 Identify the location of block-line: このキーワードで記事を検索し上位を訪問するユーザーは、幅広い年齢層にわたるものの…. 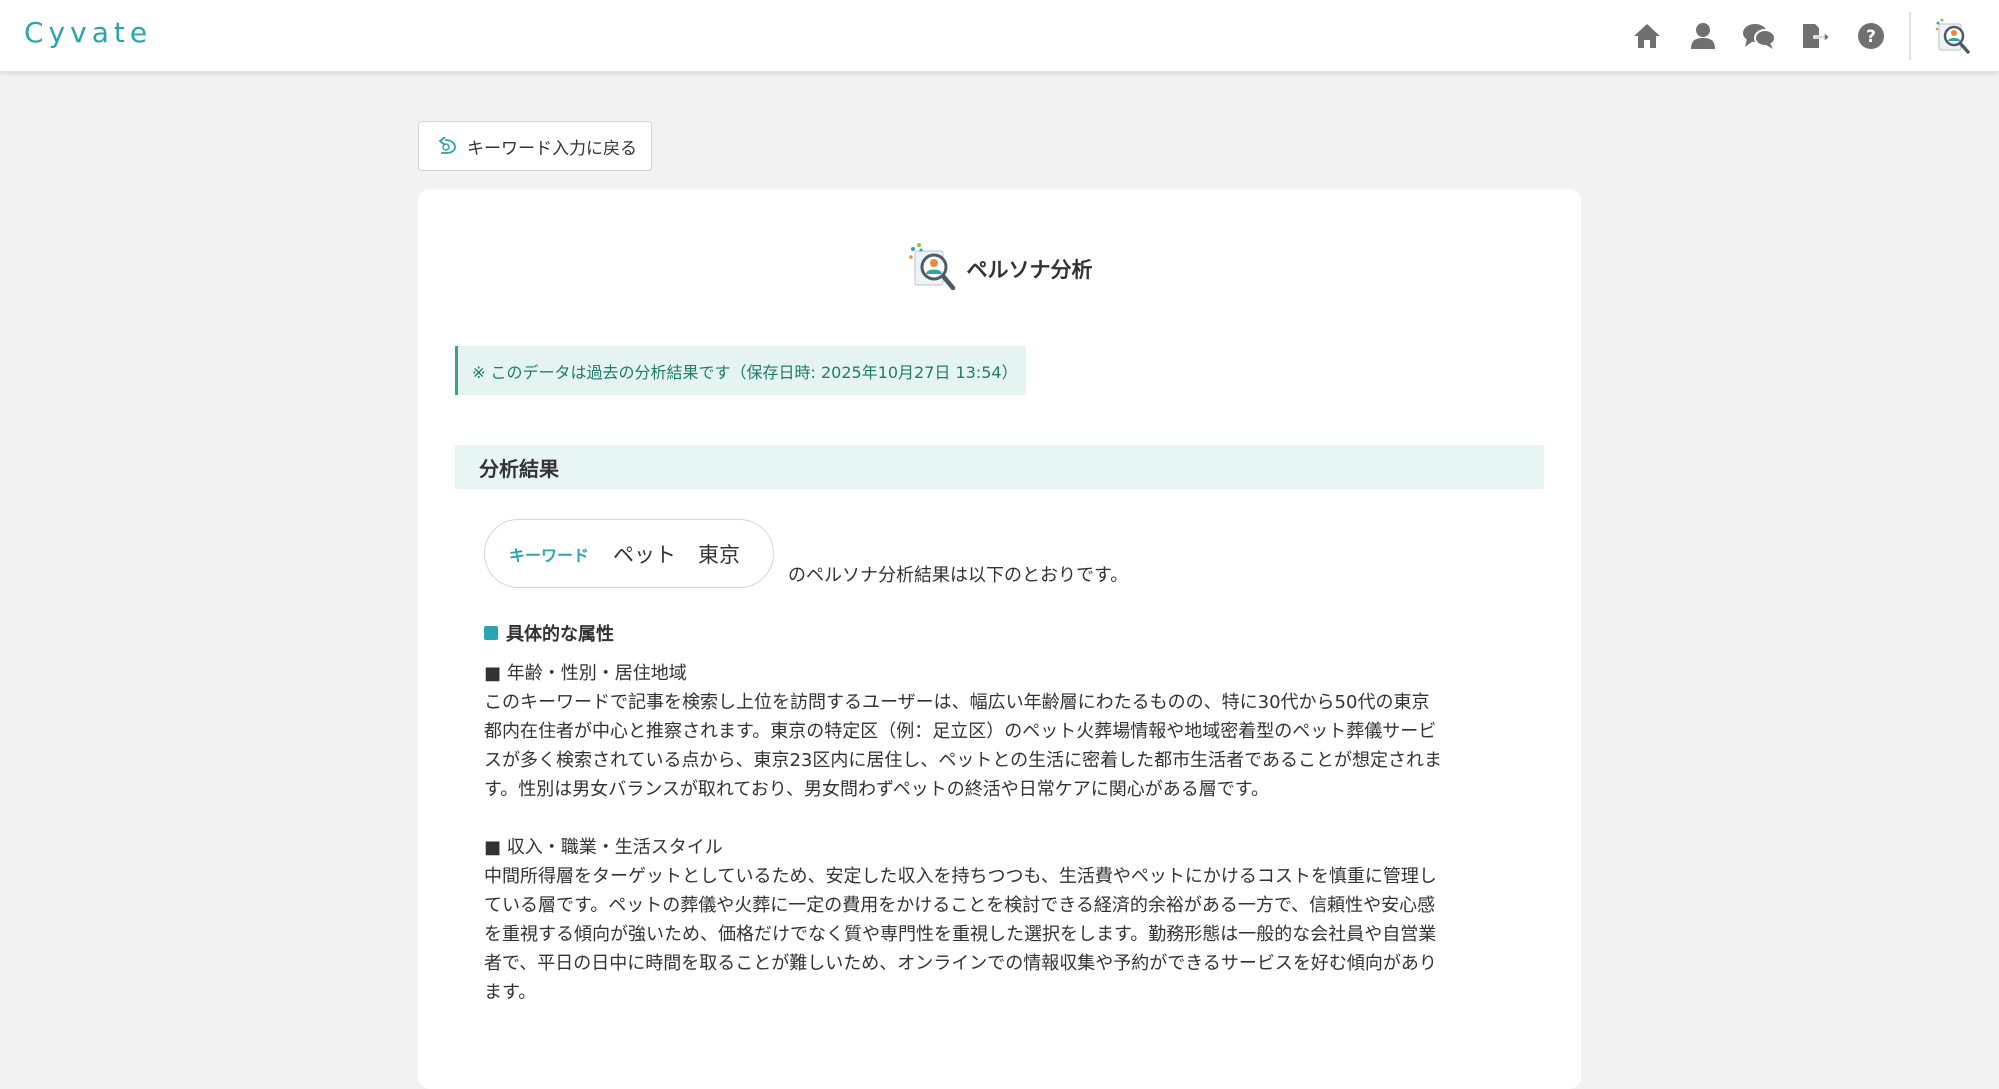
(957, 702).